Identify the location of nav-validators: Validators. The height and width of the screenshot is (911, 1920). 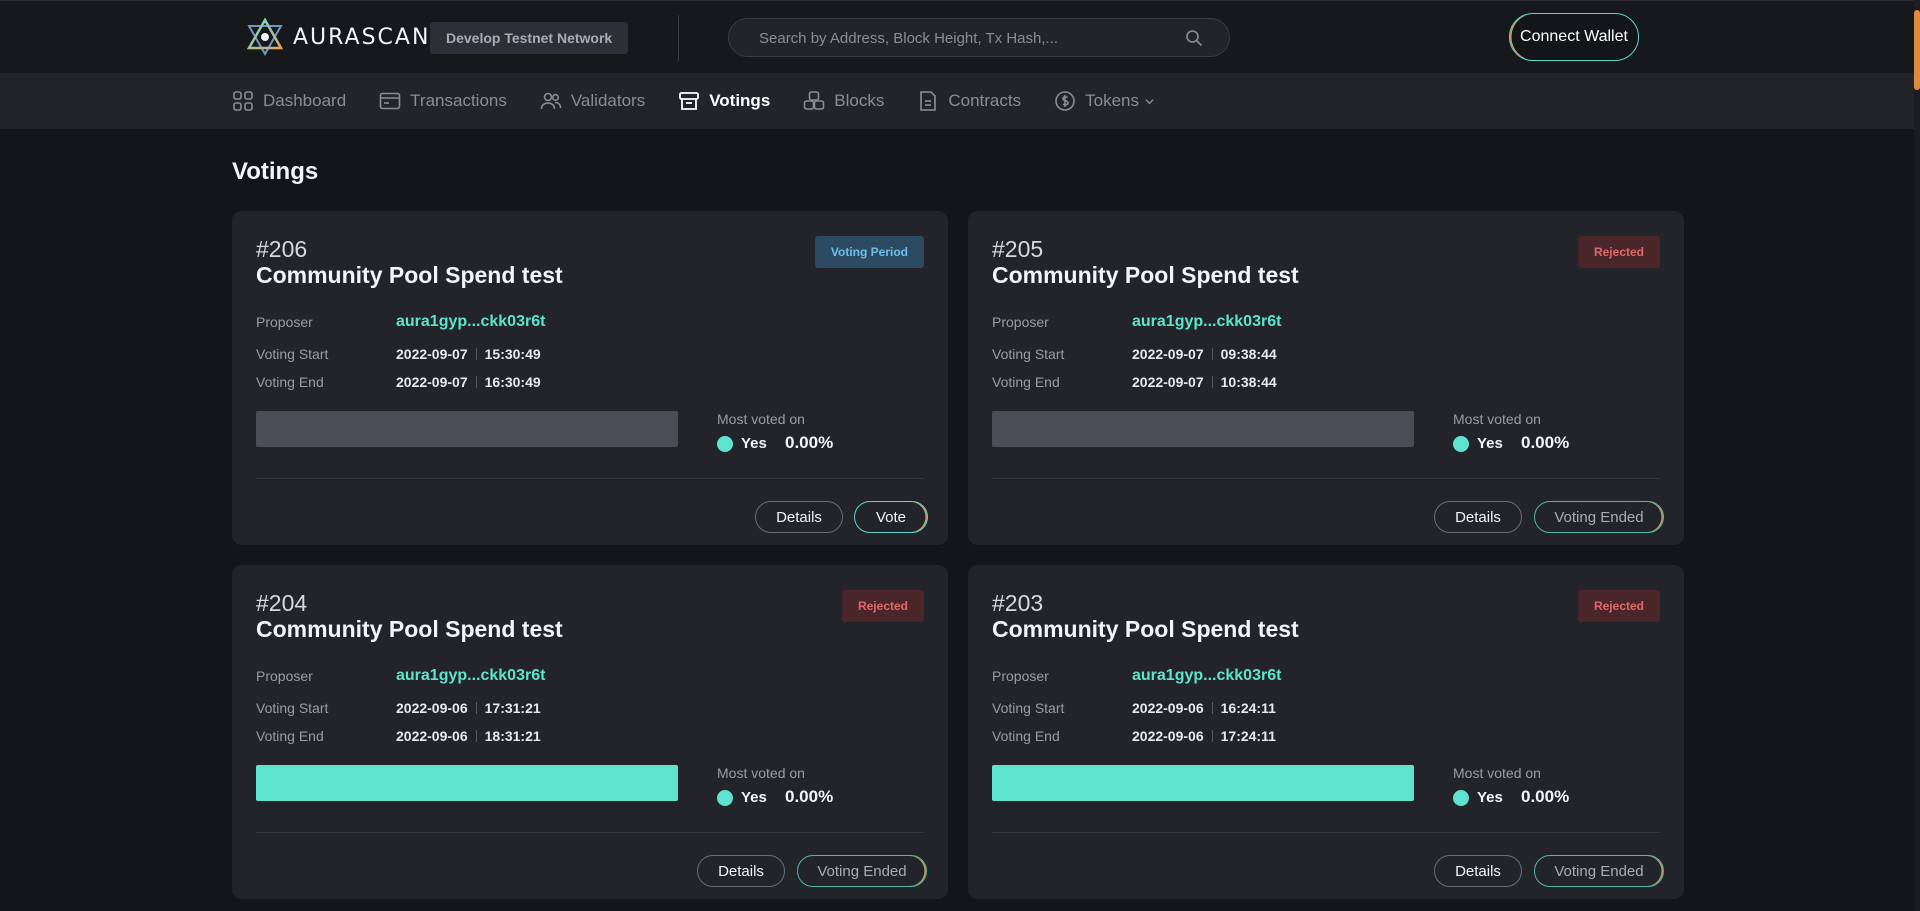
(592, 101).